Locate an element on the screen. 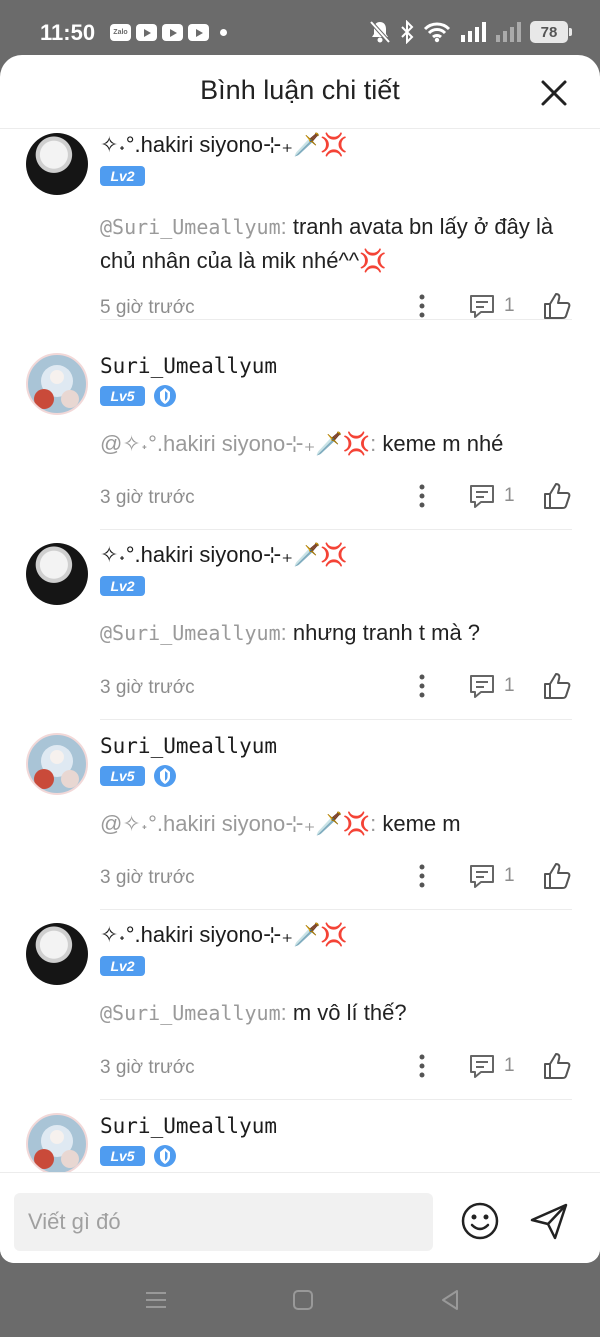  battery-indicator: 78 is located at coordinates (551, 32).